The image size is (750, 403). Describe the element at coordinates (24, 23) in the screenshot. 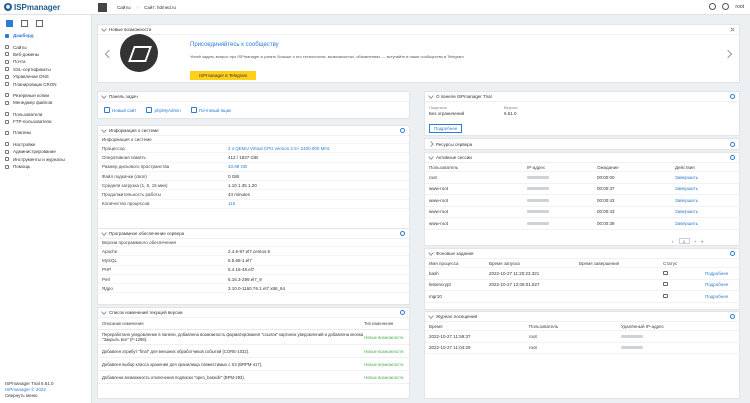

I see `star-icon` at that location.